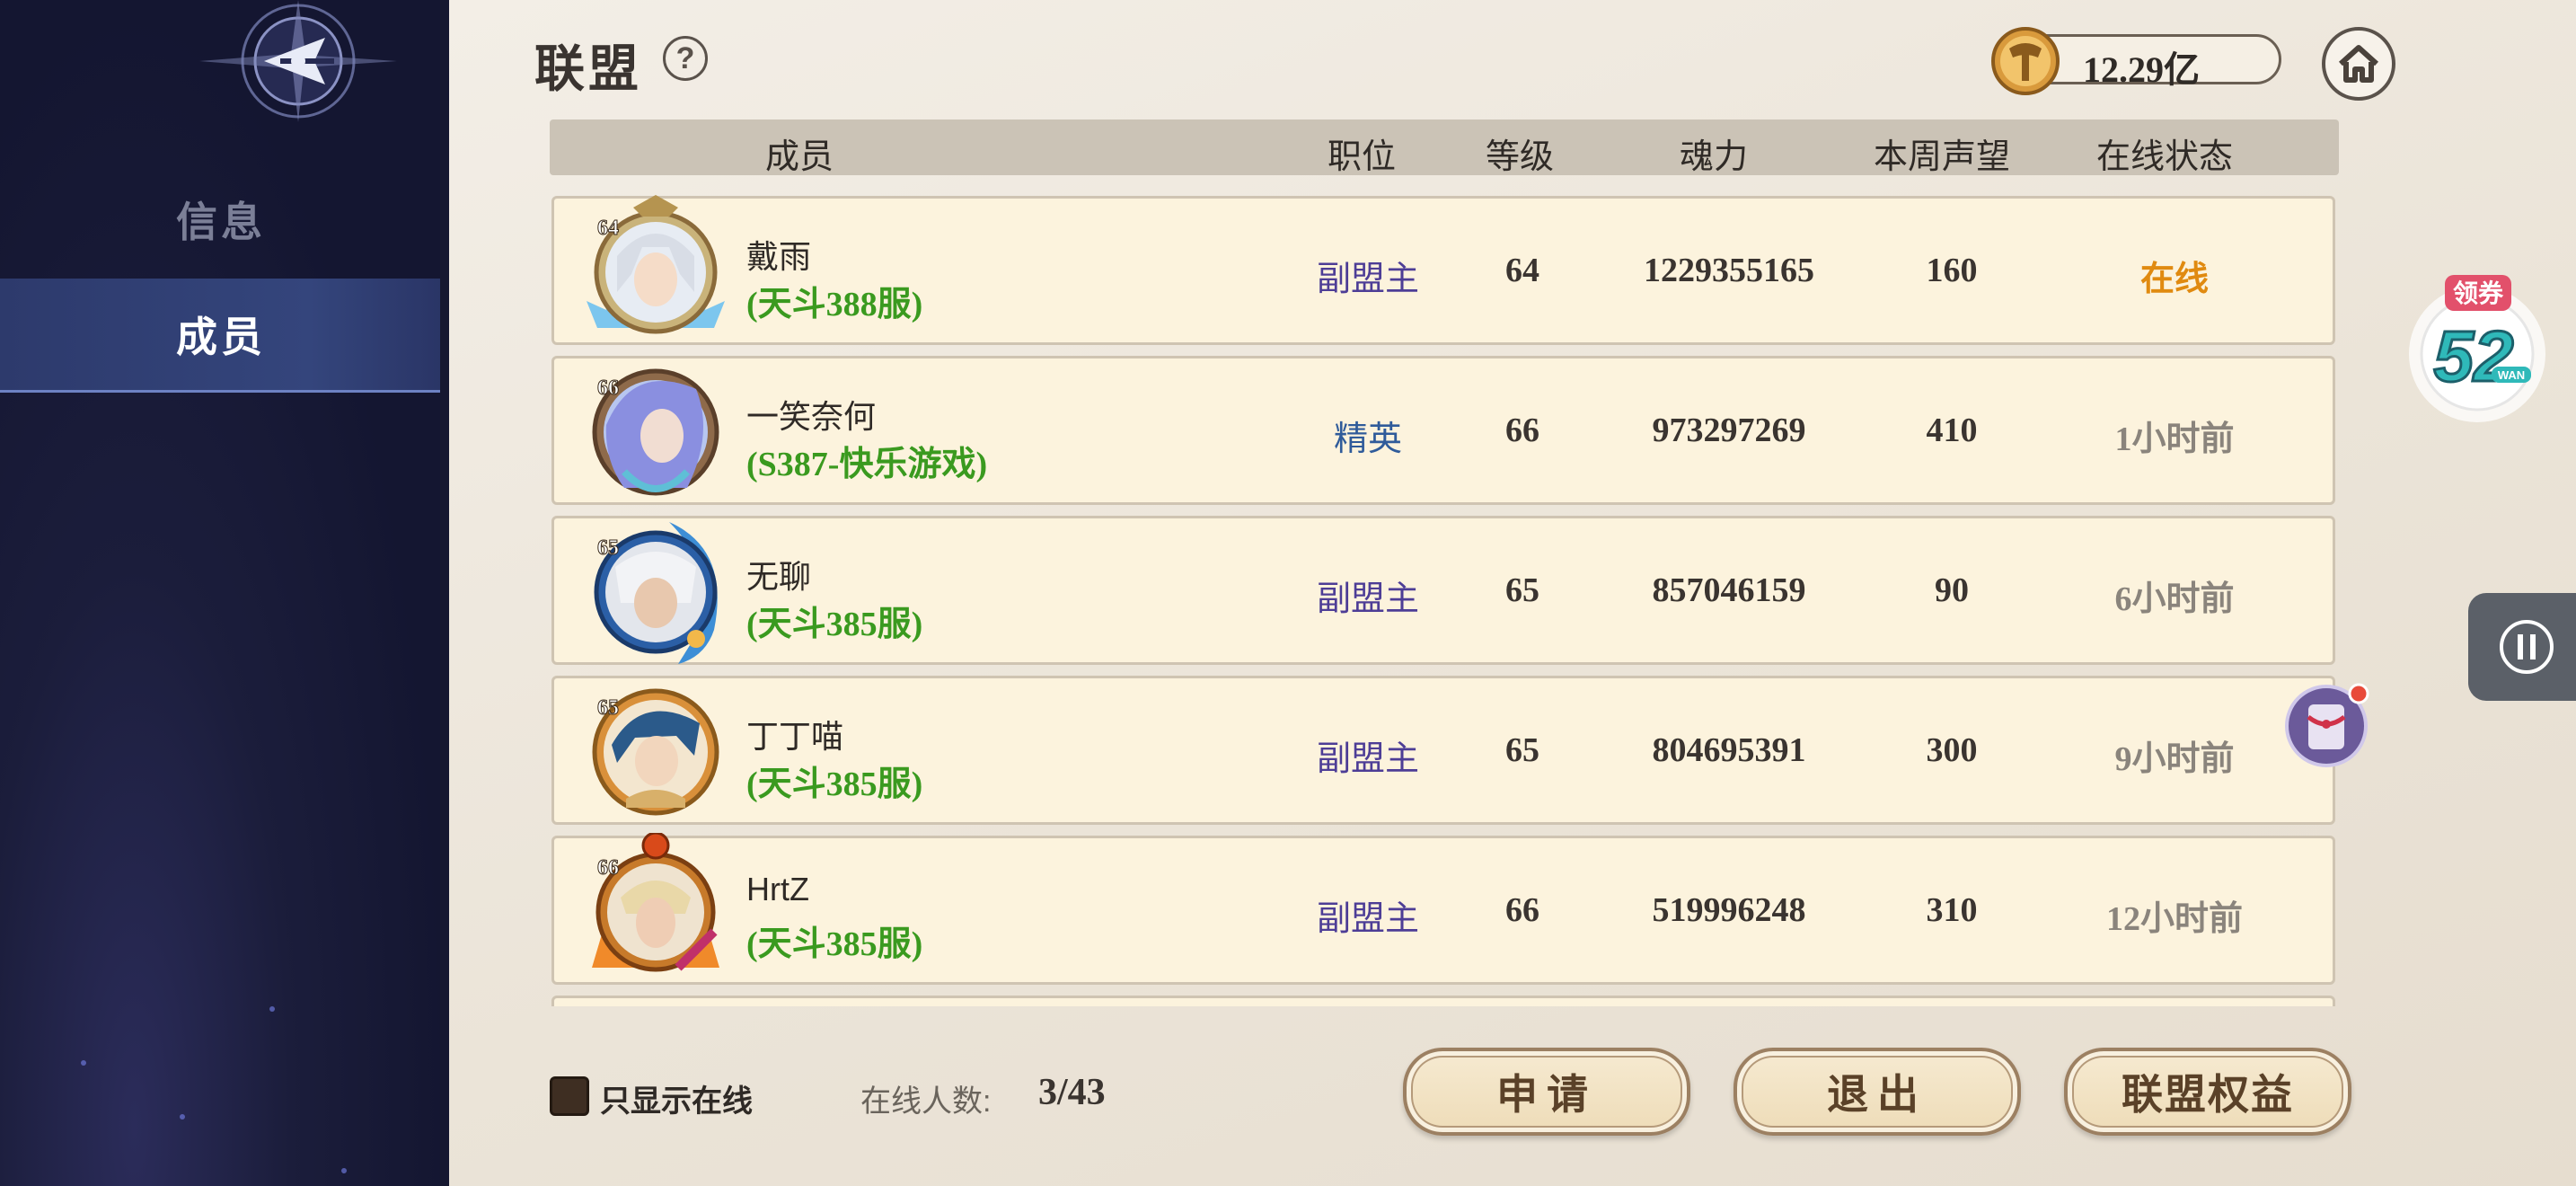 This screenshot has width=2576, height=1186. What do you see at coordinates (926, 1101) in the screenshot?
I see `online-count-label: 在线人数:` at bounding box center [926, 1101].